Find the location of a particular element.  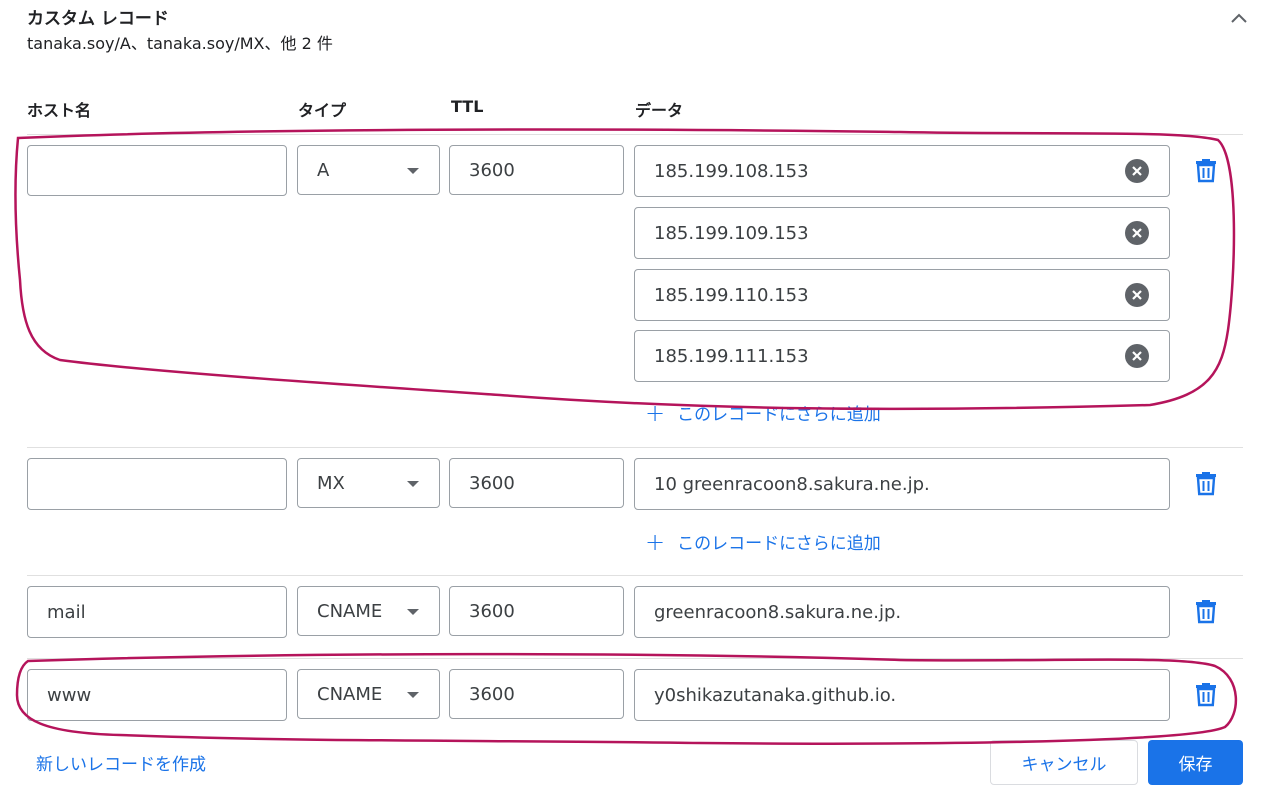

section-title: カスタム レコード is located at coordinates (98, 19).